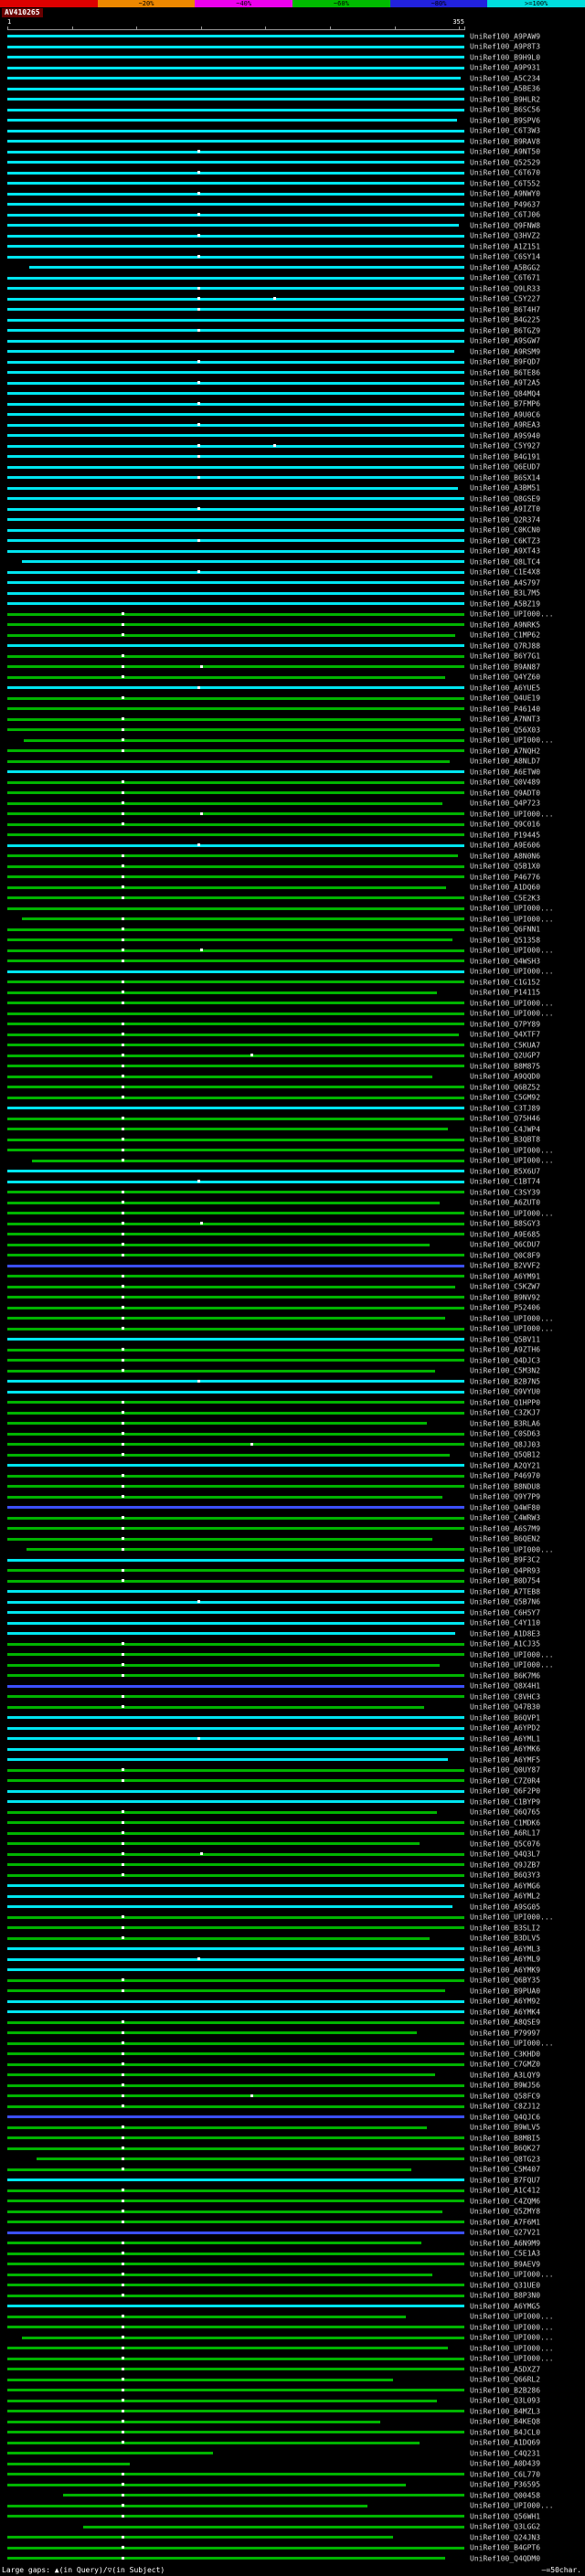 This screenshot has width=585, height=2576. Describe the element at coordinates (505, 246) in the screenshot. I see `hit-label: UniRef100_A1Z151` at that location.